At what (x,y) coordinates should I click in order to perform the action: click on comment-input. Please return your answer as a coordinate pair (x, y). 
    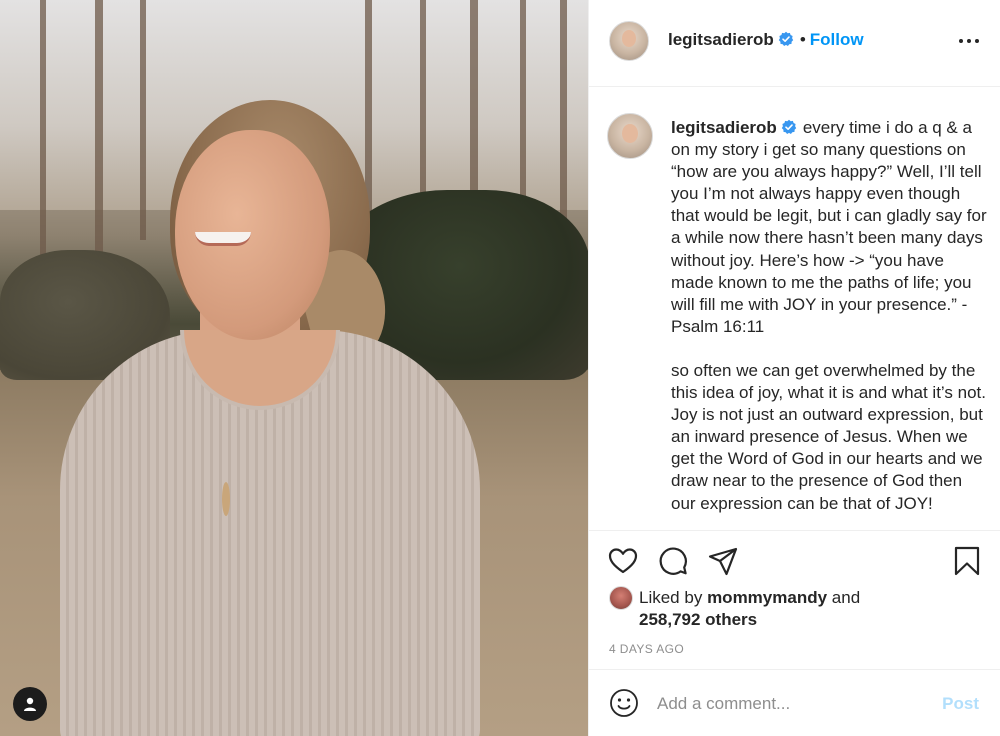
    Looking at the image, I should click on (792, 704).